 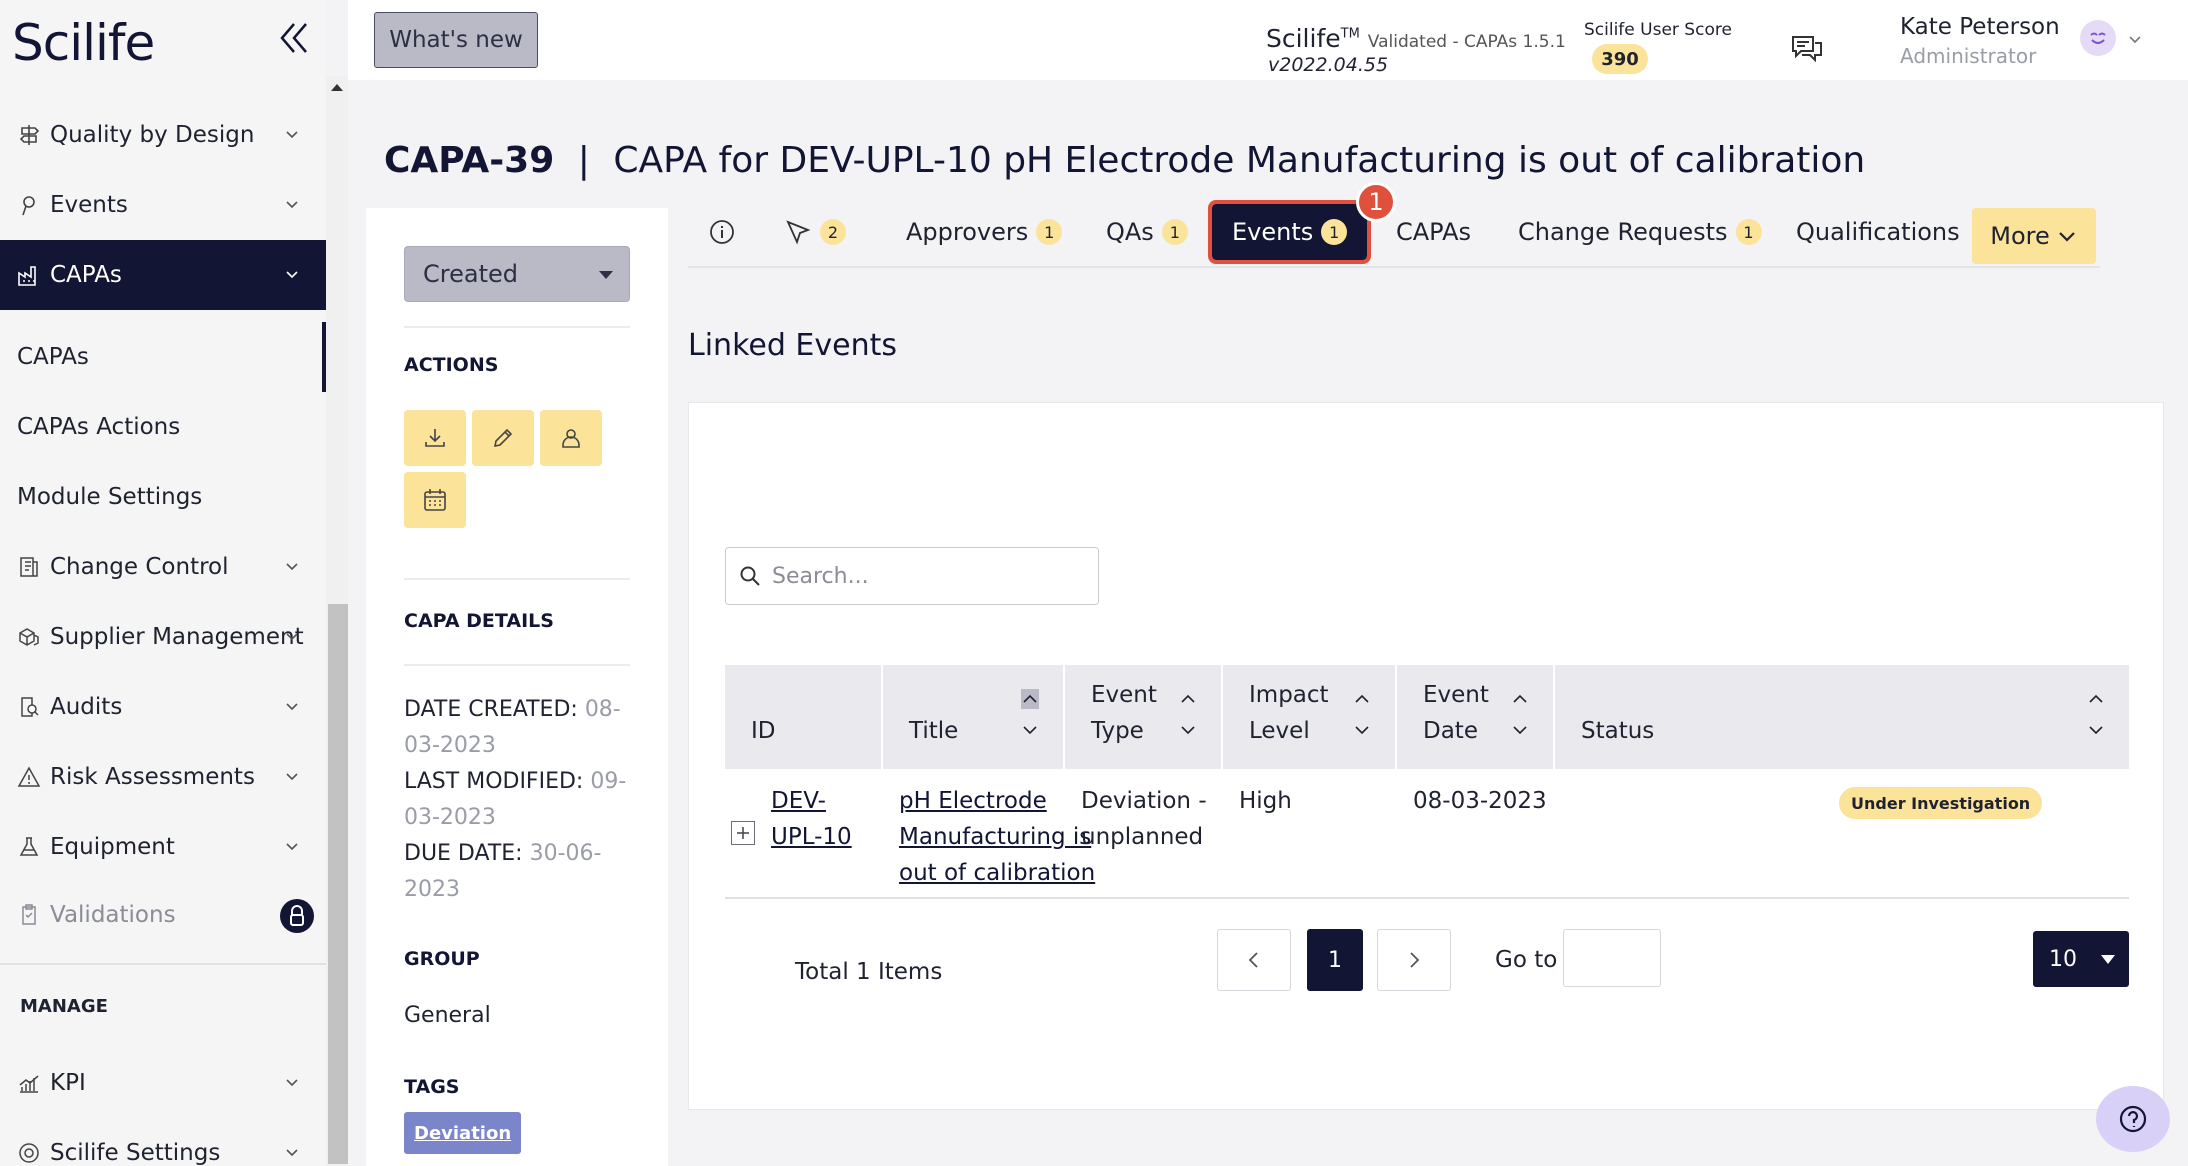 I want to click on sidebar-item-change-control: Change Control, so click(x=163, y=567).